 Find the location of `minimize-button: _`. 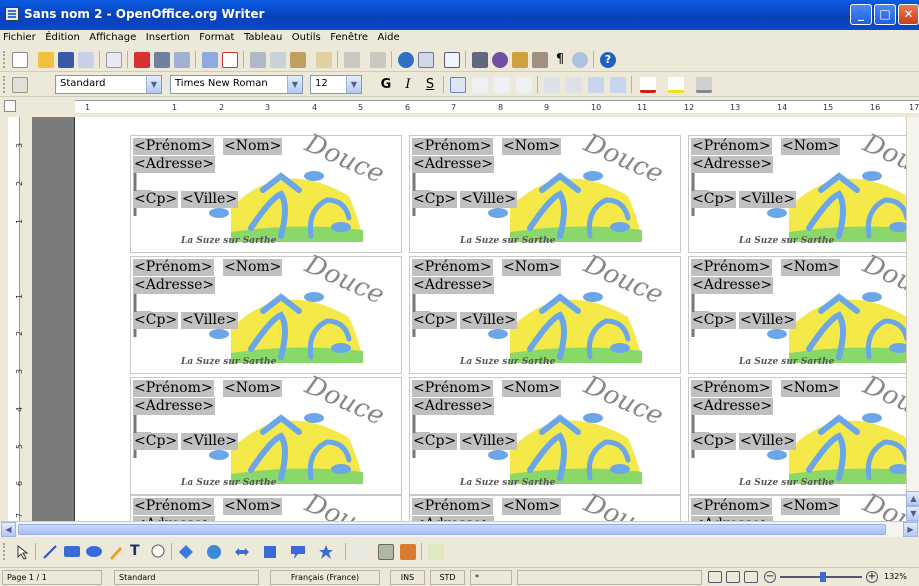

minimize-button: _ is located at coordinates (861, 14).